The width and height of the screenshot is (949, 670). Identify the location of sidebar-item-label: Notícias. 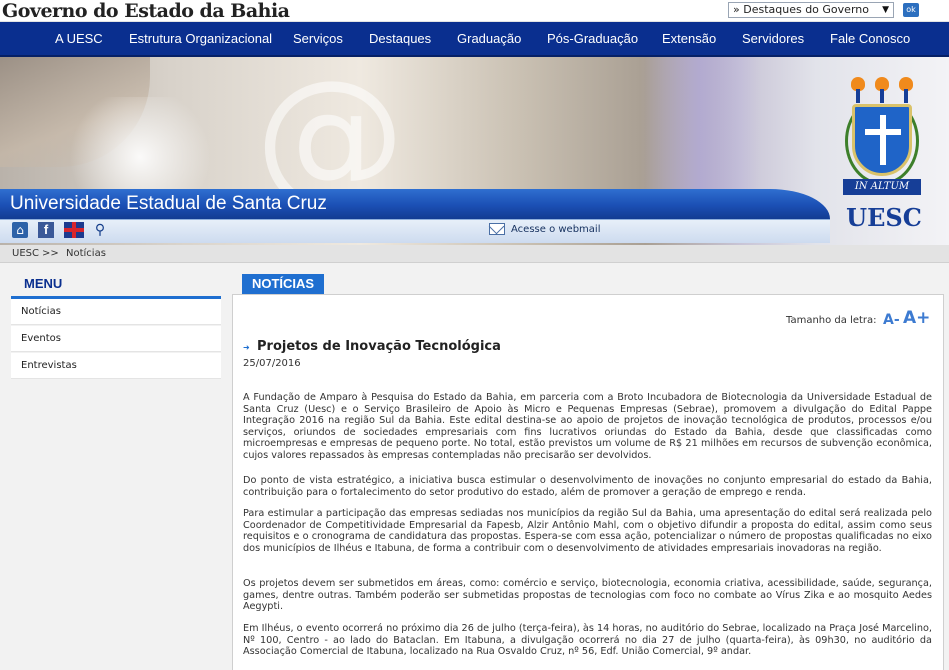
(41, 311).